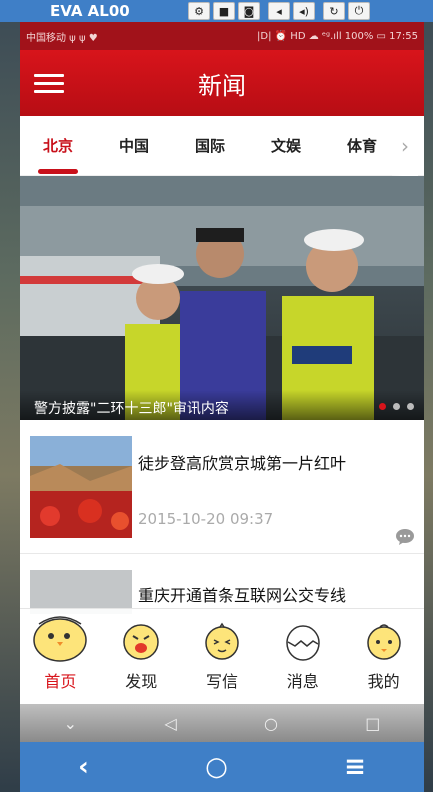  What do you see at coordinates (405, 537) in the screenshot?
I see `comment-icon` at bounding box center [405, 537].